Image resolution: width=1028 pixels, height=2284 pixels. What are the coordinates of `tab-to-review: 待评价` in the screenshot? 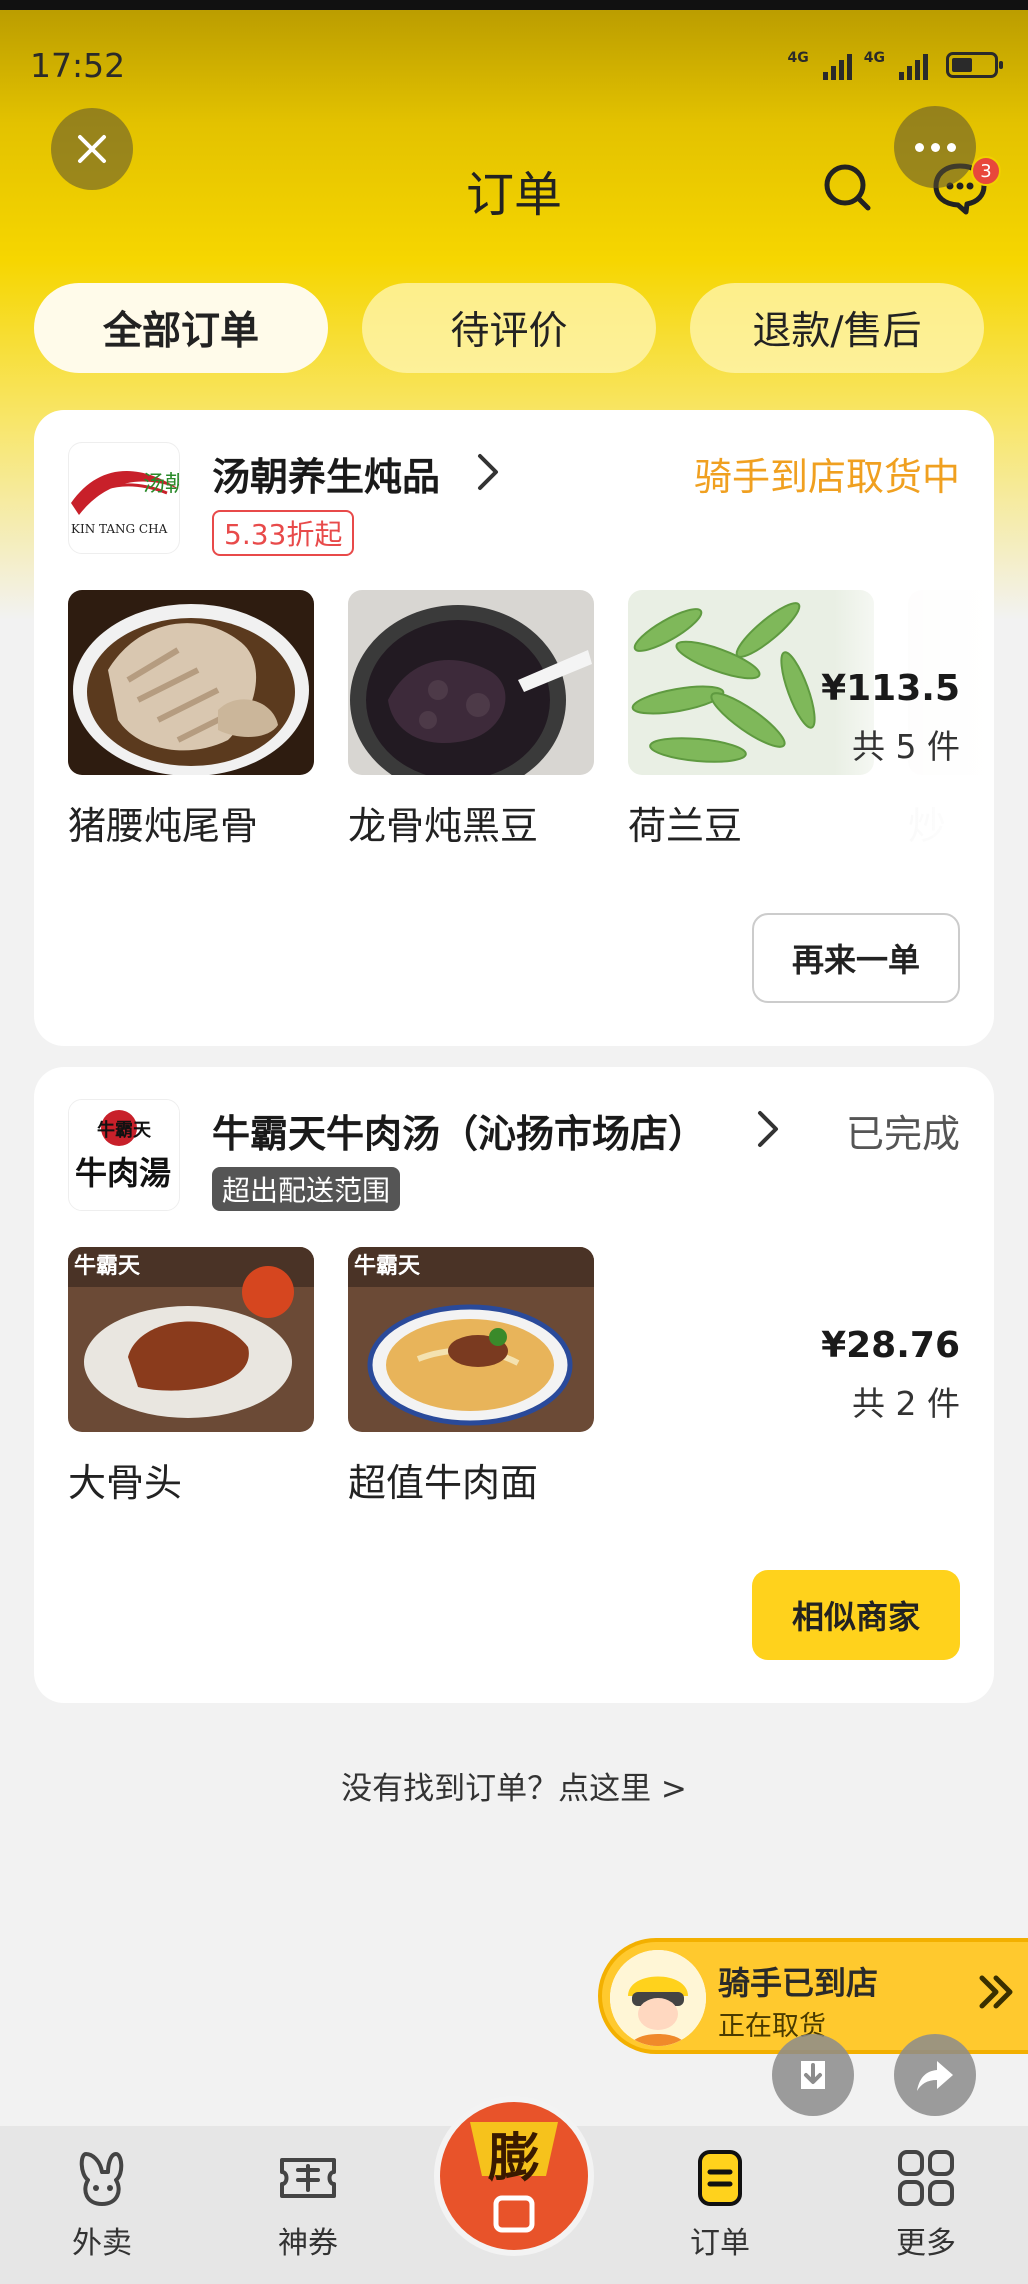 It's located at (509, 328).